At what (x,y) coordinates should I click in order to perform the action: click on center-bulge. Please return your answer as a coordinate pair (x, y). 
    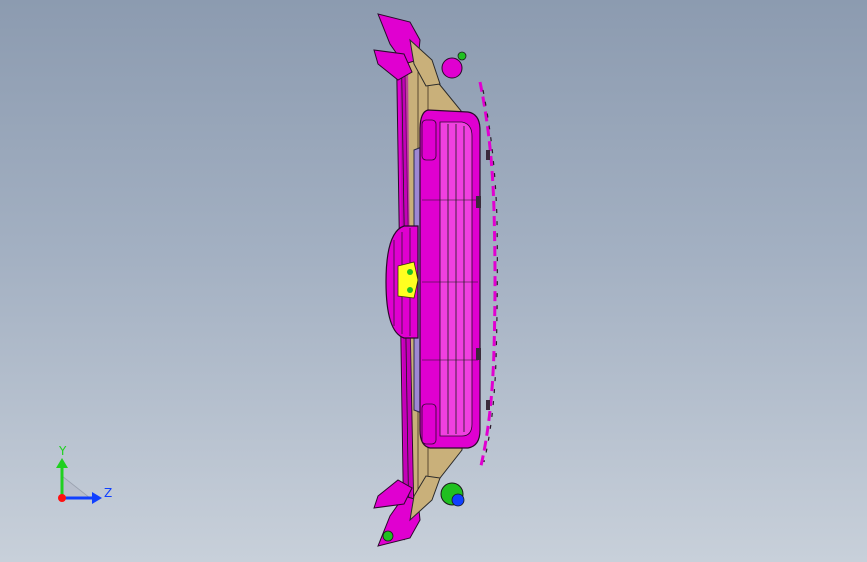
    Looking at the image, I should click on (402, 282).